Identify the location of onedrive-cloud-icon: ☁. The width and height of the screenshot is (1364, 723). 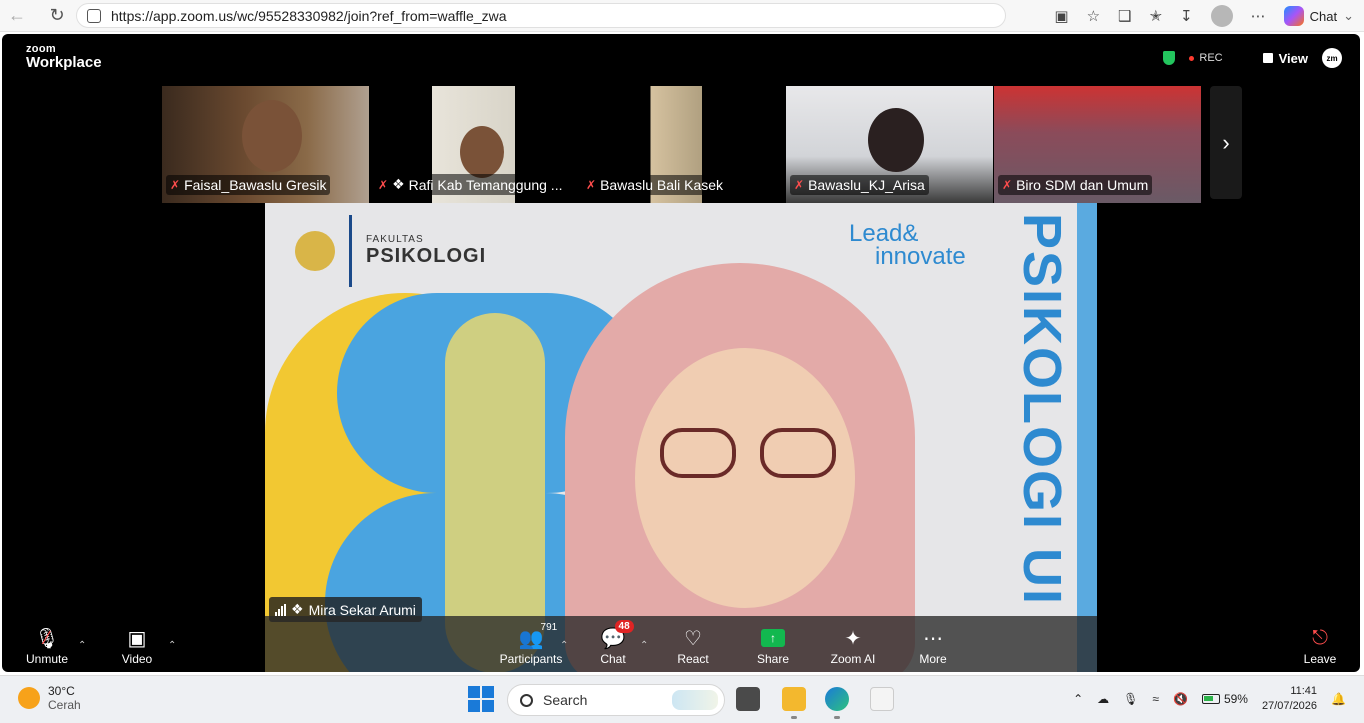
(1103, 699).